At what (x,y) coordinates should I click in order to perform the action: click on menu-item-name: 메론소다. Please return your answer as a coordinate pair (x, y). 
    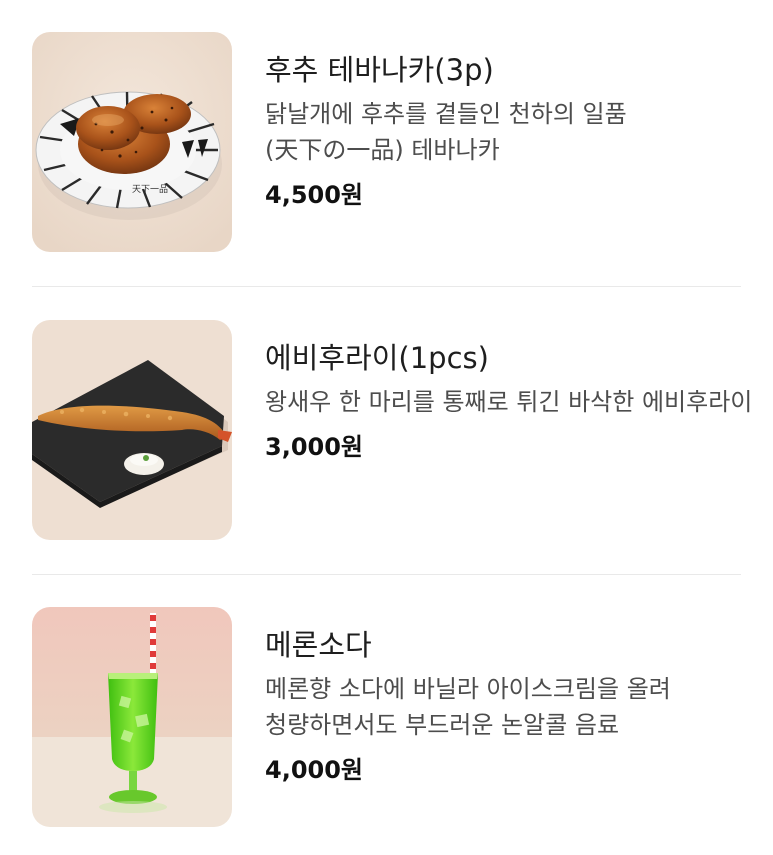
    Looking at the image, I should click on (318, 645).